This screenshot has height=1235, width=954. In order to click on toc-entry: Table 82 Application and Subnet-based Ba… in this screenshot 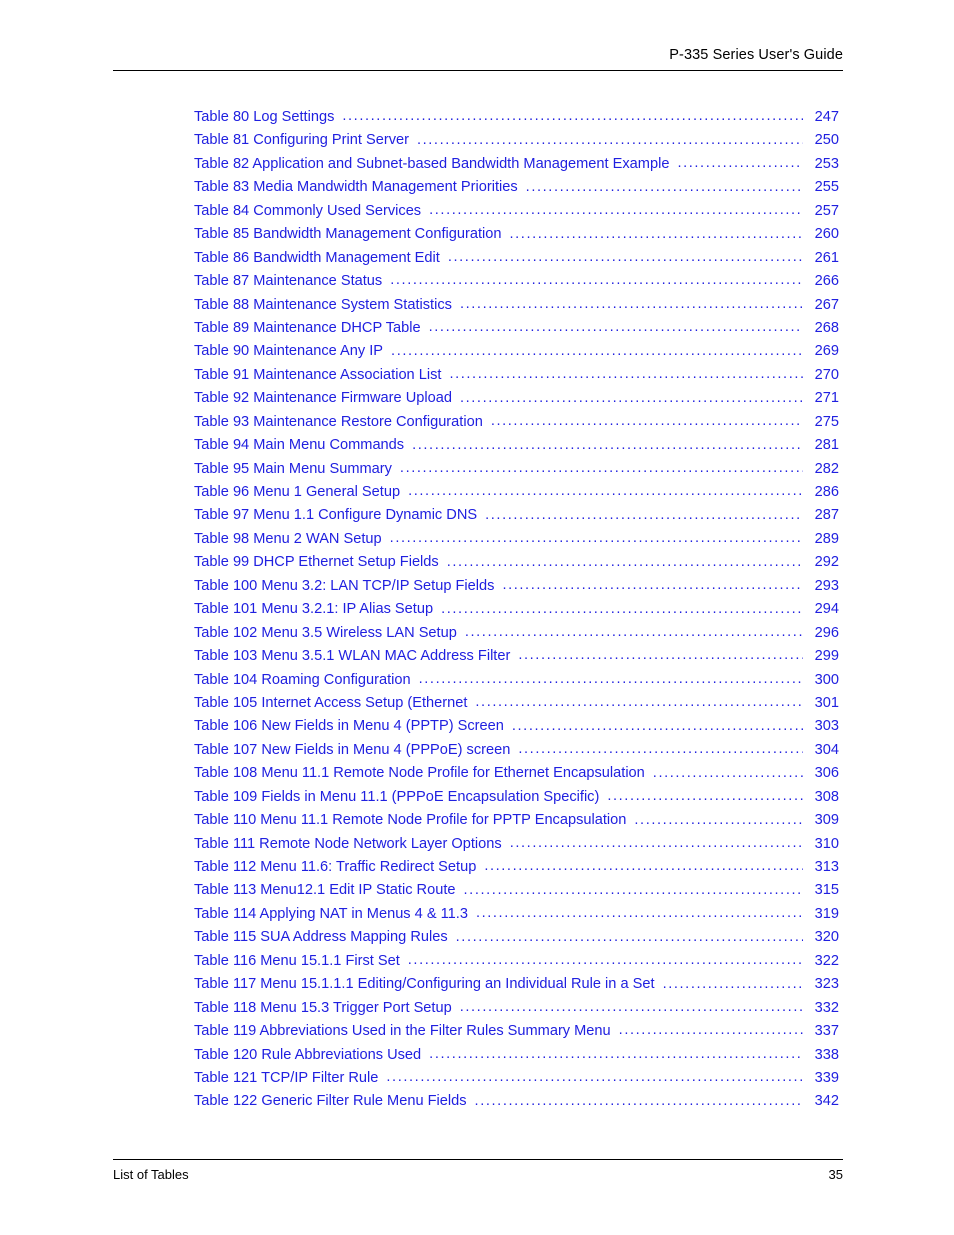, I will do `click(516, 164)`.